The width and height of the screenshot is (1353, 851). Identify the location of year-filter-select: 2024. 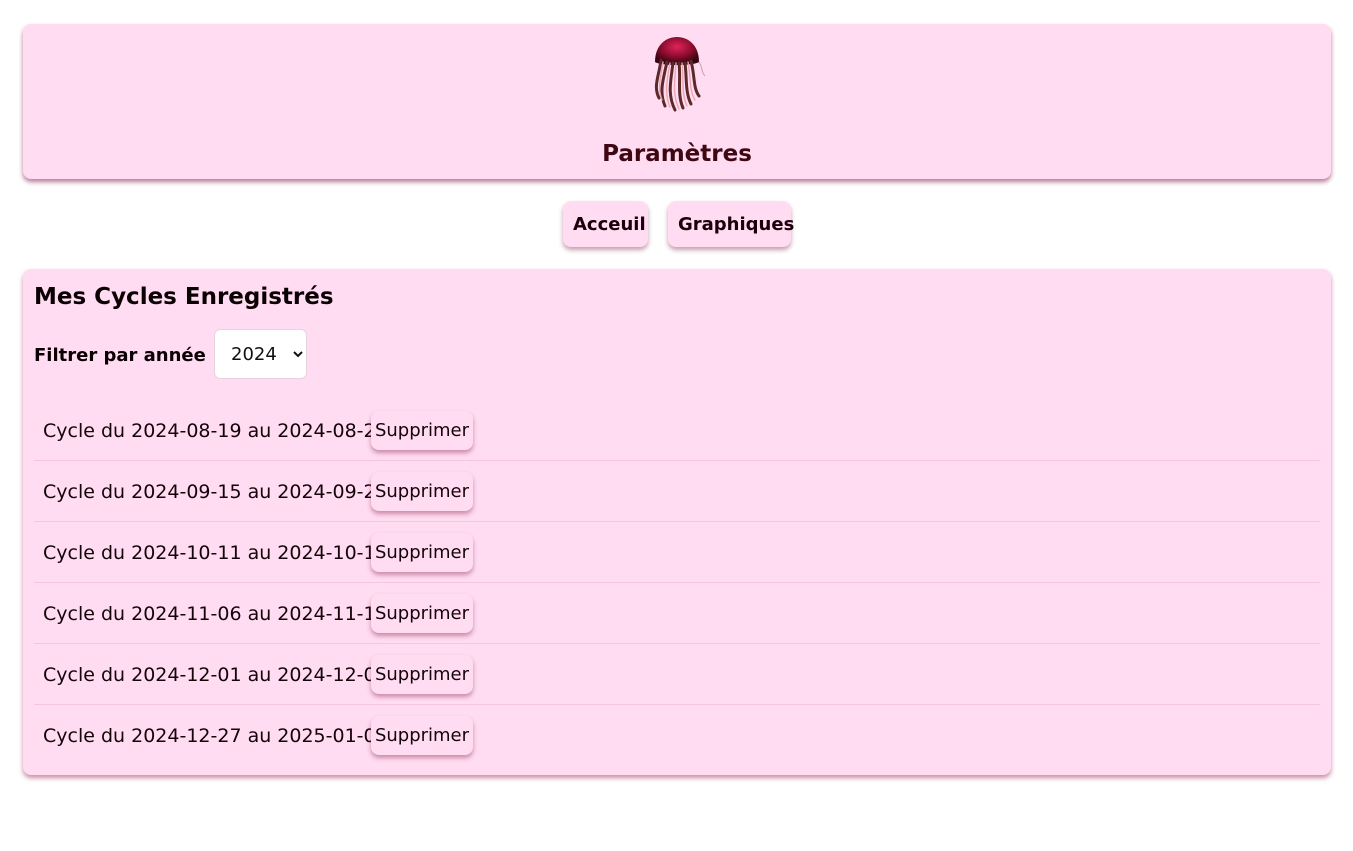
(260, 354).